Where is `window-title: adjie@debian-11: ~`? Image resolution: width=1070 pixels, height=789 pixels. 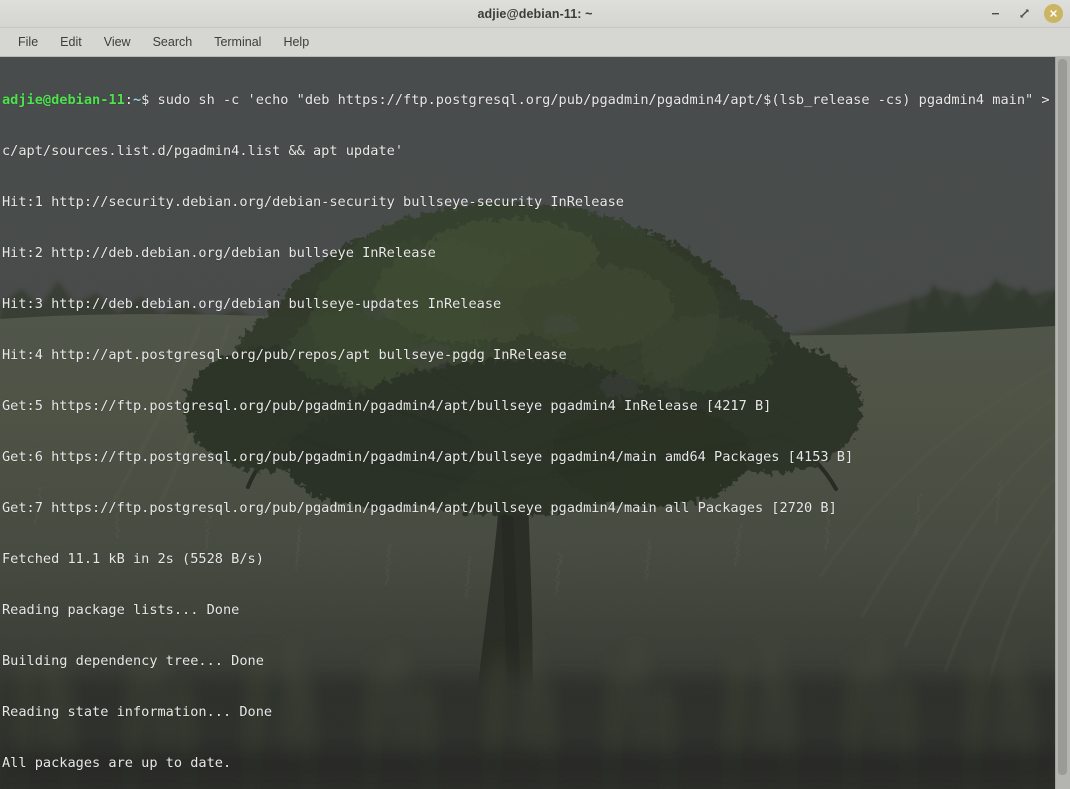
window-title: adjie@debian-11: ~ is located at coordinates (535, 13).